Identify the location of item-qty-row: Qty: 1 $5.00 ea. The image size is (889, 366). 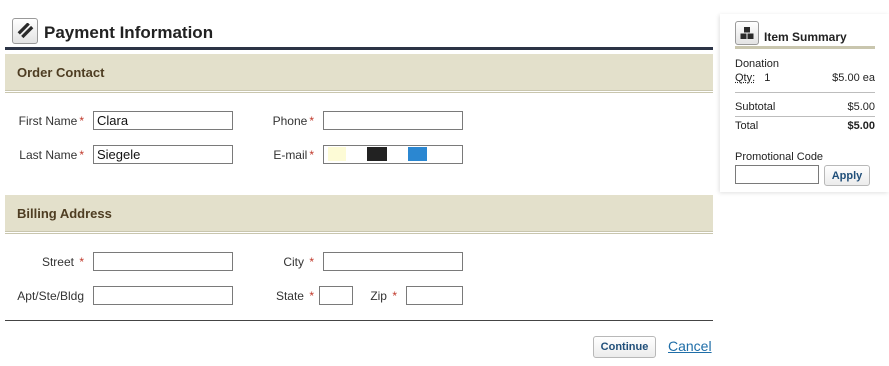
(805, 78).